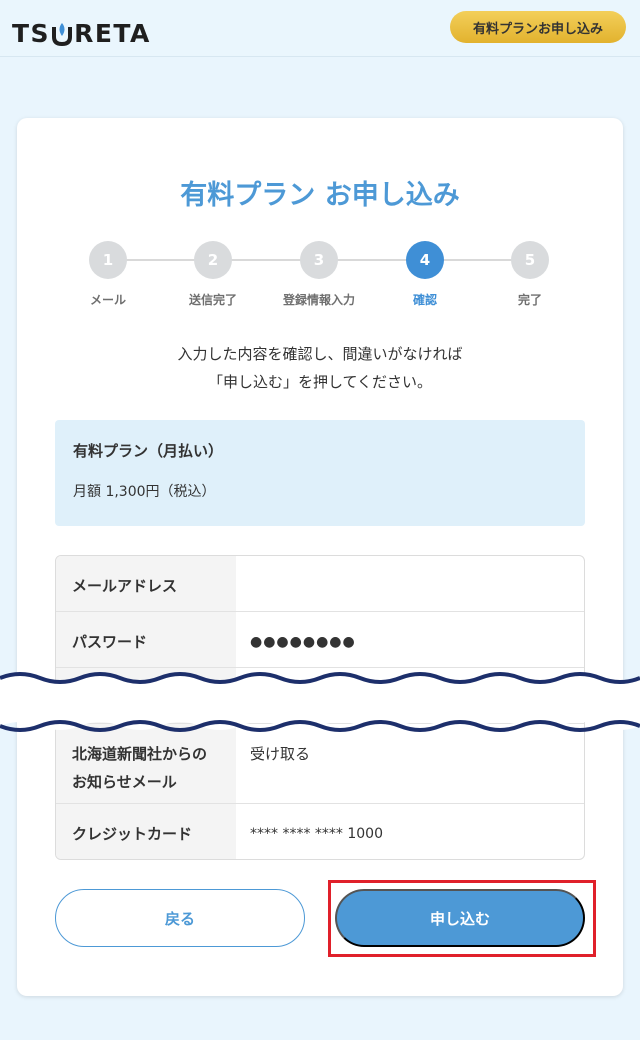 The height and width of the screenshot is (1040, 640). I want to click on step-number: 3, so click(319, 260).